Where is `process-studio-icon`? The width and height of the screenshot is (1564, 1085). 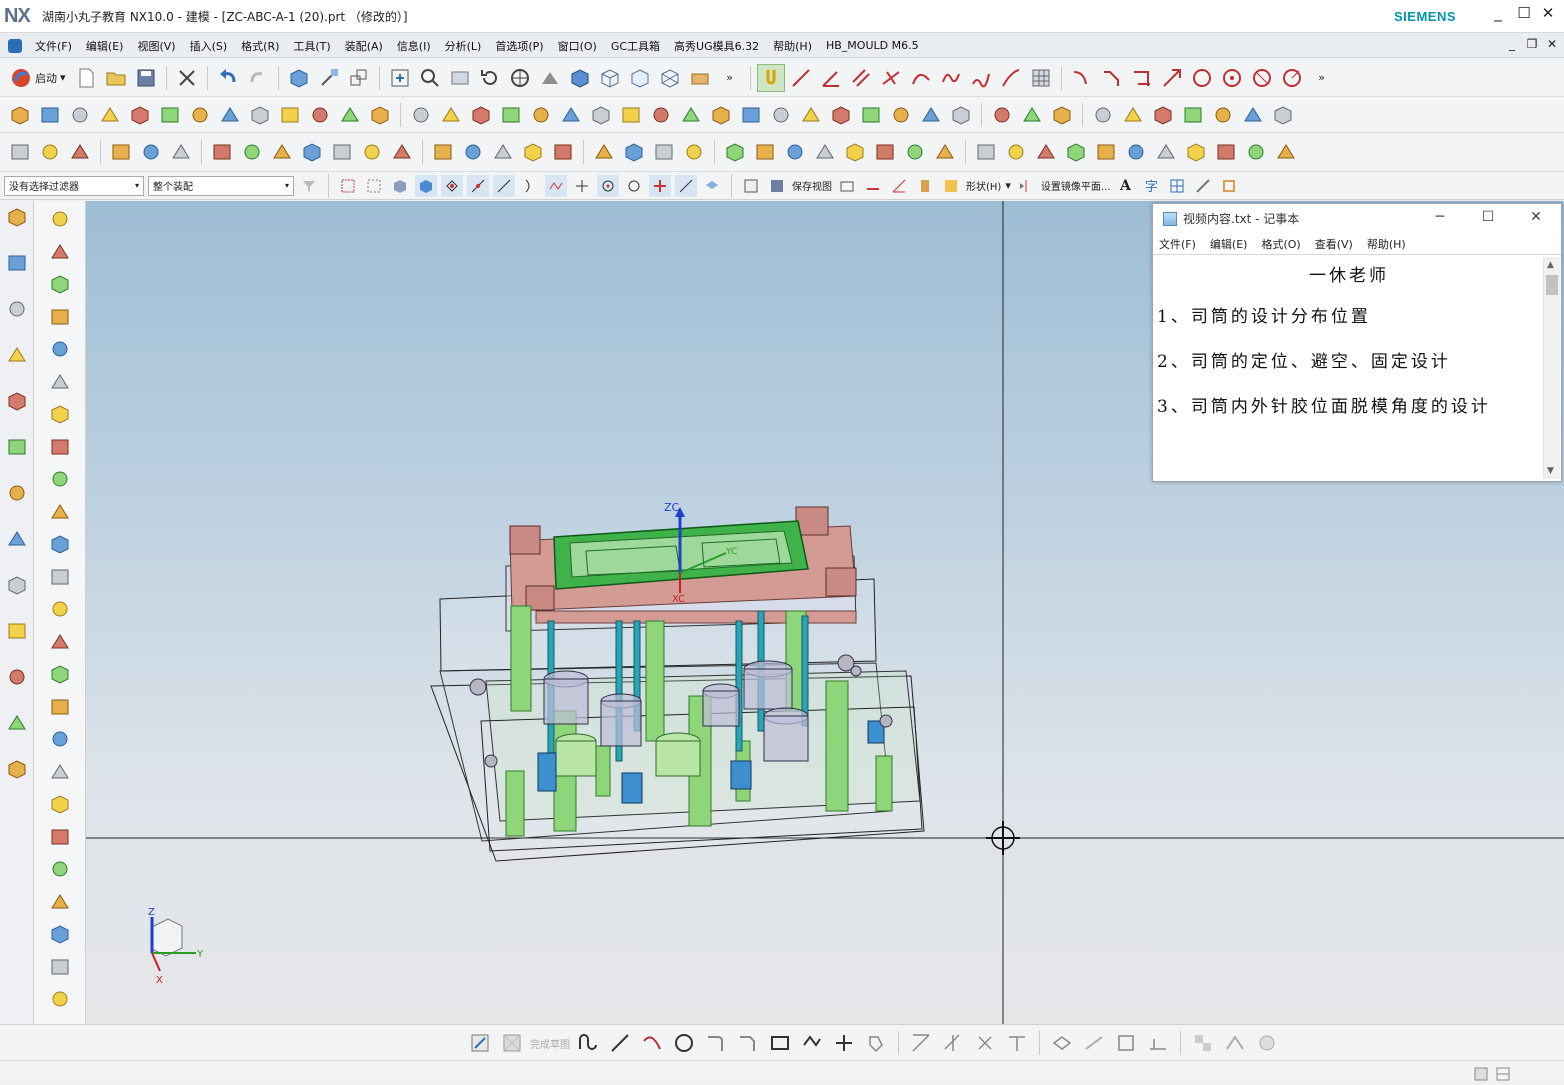 process-studio-icon is located at coordinates (17, 631).